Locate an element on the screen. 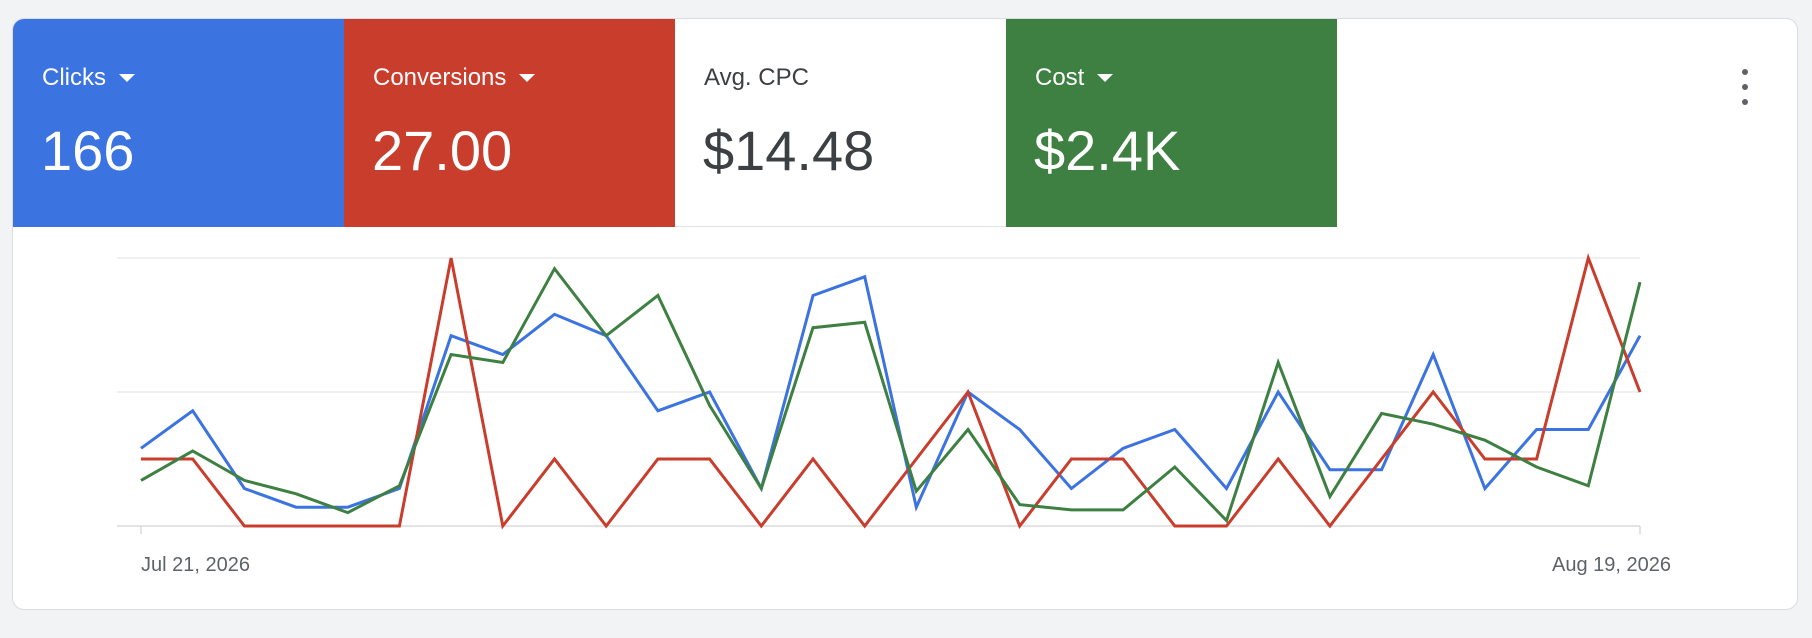  metric-header-clicks: Clicks is located at coordinates (88, 78).